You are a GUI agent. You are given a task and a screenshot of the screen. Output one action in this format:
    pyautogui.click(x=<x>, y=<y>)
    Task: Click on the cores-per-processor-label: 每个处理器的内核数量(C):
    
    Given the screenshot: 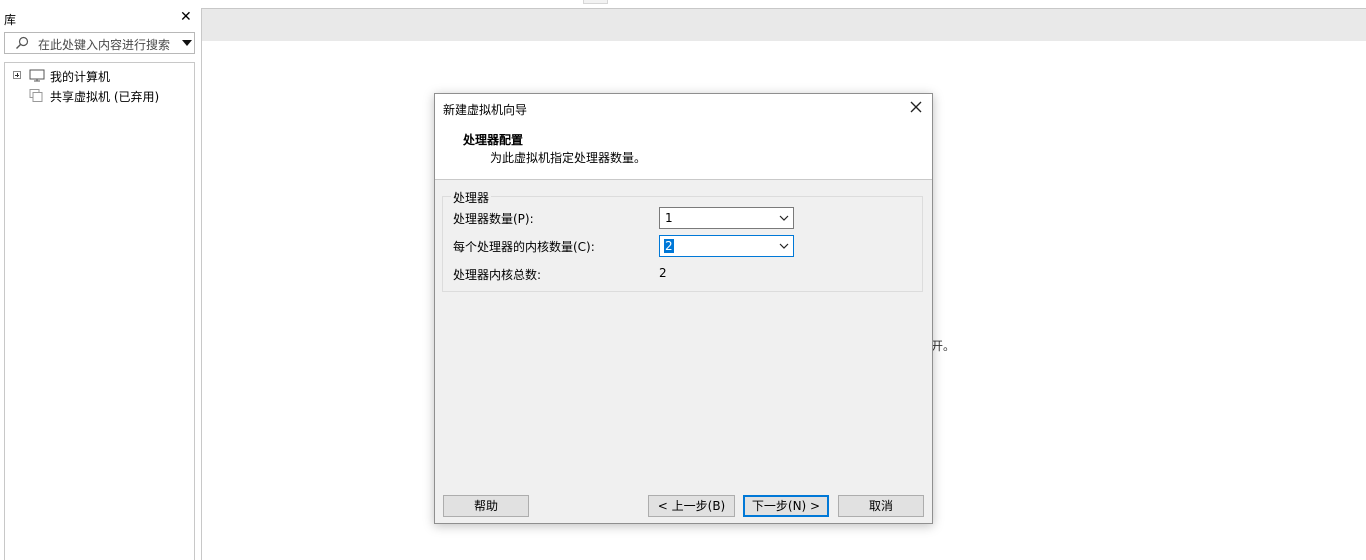 What is the action you would take?
    pyautogui.click(x=524, y=247)
    